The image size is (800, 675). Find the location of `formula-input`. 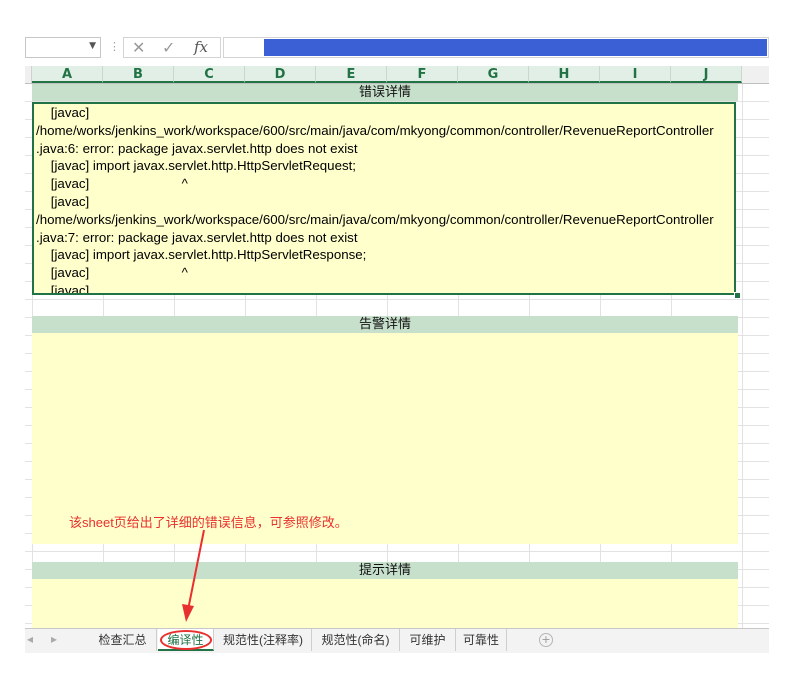

formula-input is located at coordinates (496, 47).